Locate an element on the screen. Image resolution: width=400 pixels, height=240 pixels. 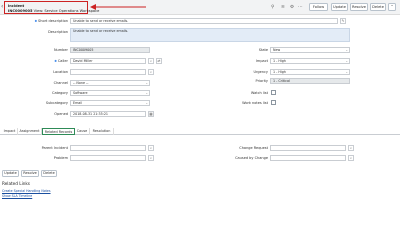
subcategory-label: Subcategory is located at coordinates (56, 103).